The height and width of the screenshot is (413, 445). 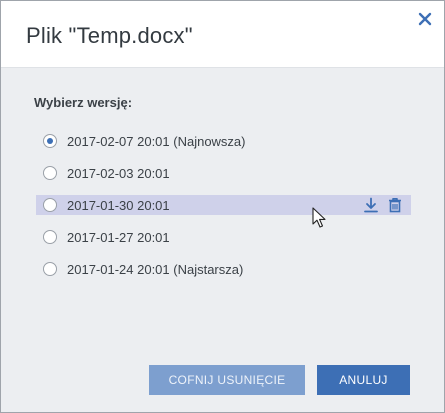 I want to click on version-label: 2017-01-24 20:01 (Najstarsza), so click(x=155, y=269).